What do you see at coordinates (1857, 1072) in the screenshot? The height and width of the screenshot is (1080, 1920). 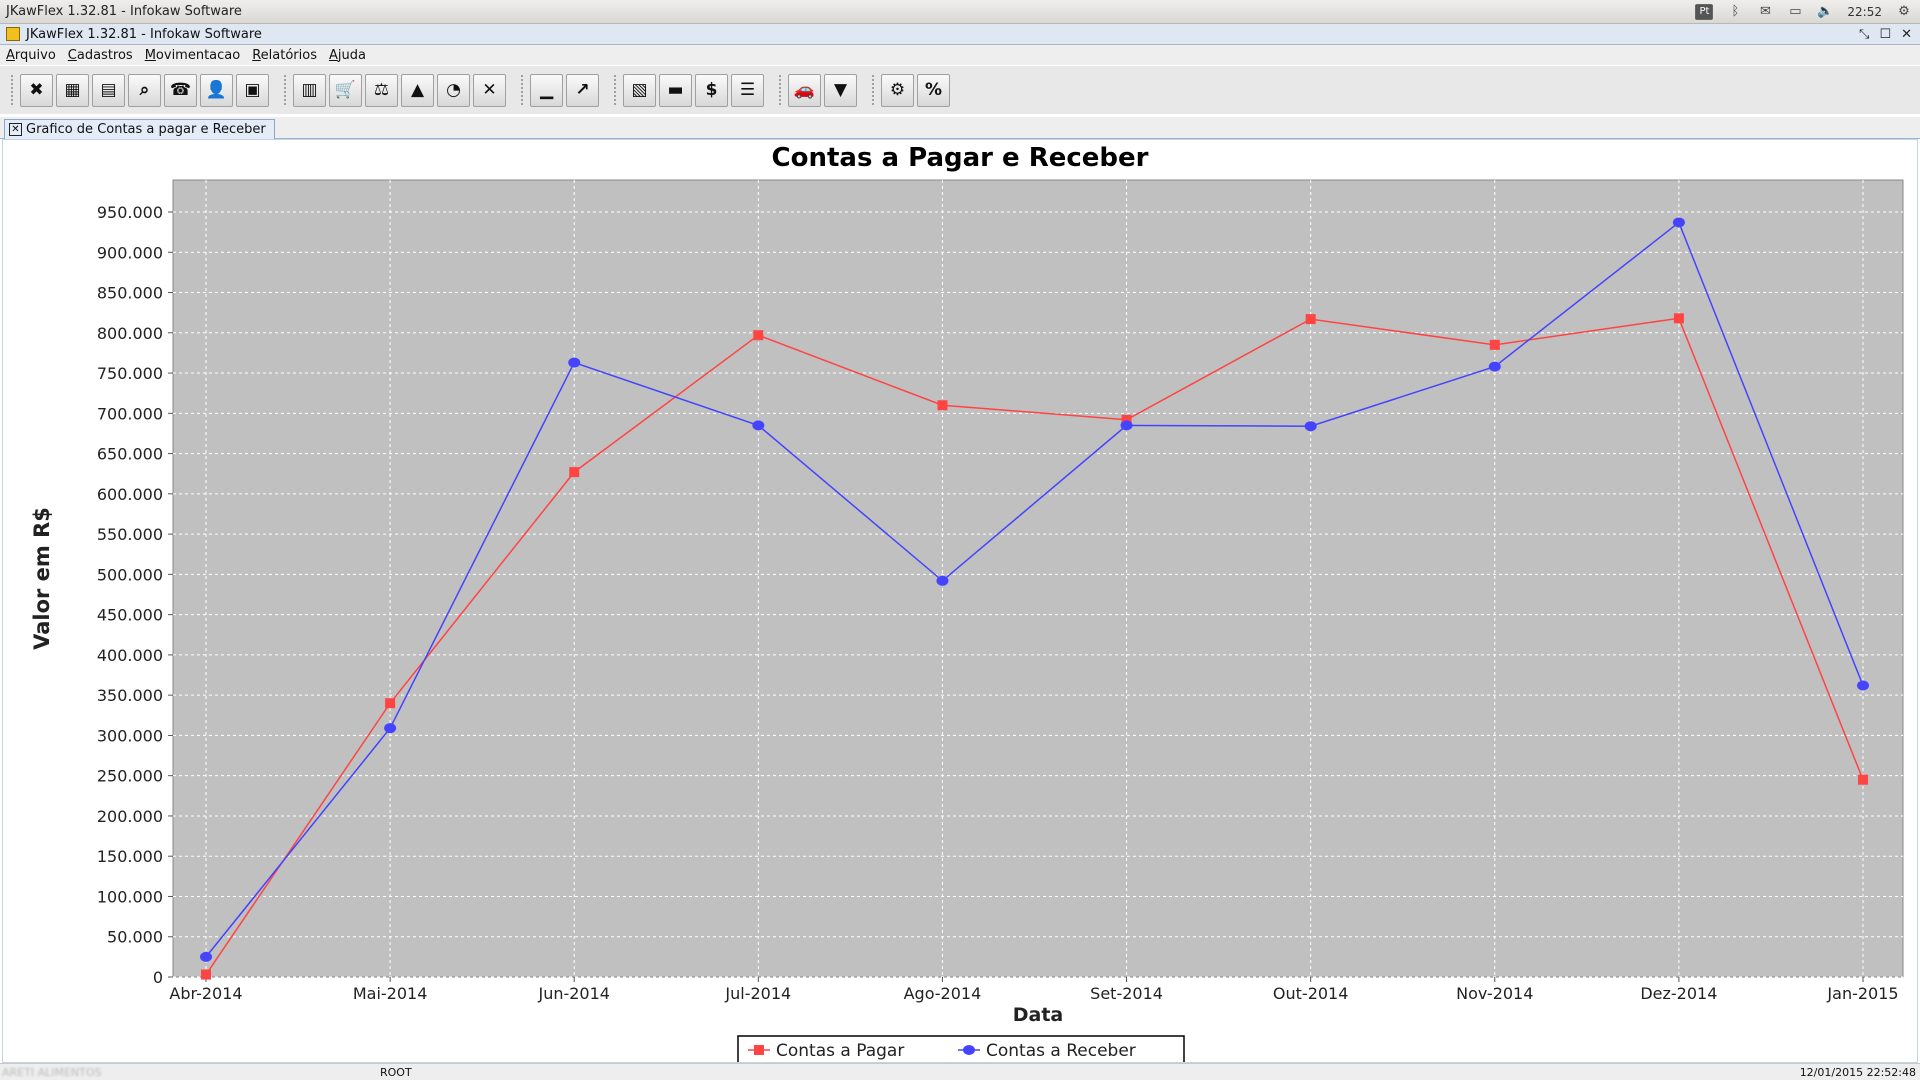 I see `status-datetime: 12/01/2015 22:52:48` at bounding box center [1857, 1072].